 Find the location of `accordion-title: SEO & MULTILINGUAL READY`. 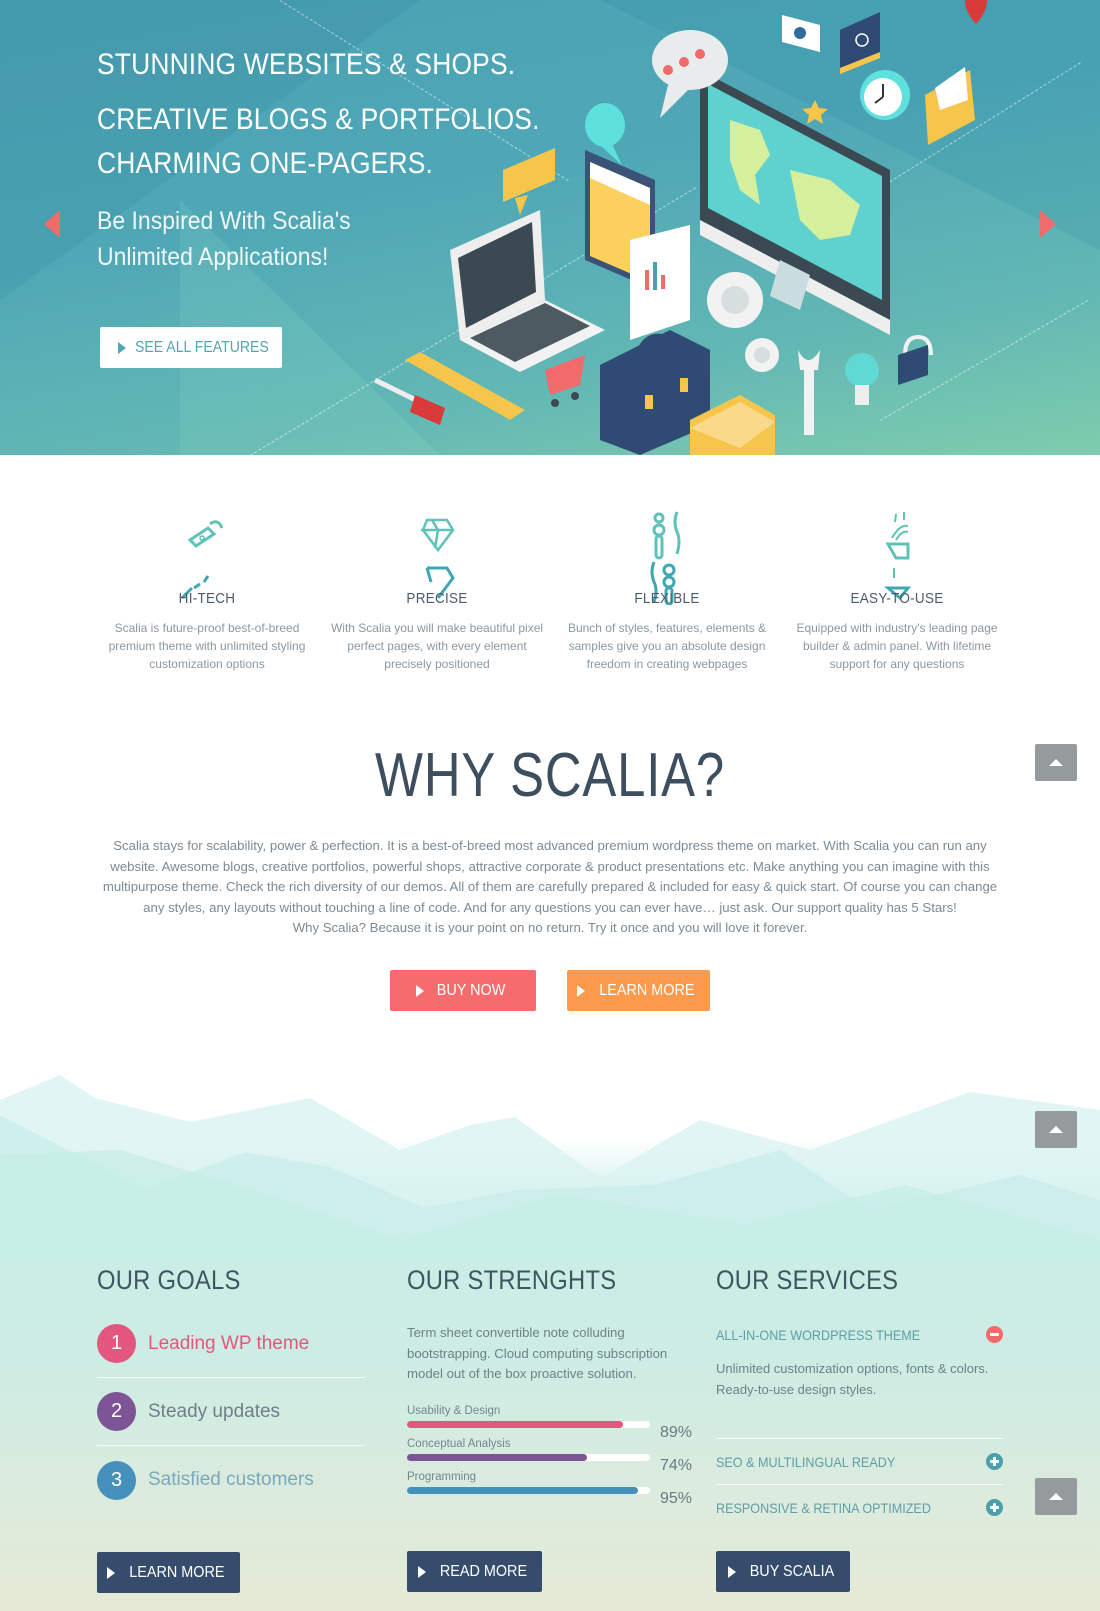

accordion-title: SEO & MULTILINGUAL READY is located at coordinates (806, 1461).